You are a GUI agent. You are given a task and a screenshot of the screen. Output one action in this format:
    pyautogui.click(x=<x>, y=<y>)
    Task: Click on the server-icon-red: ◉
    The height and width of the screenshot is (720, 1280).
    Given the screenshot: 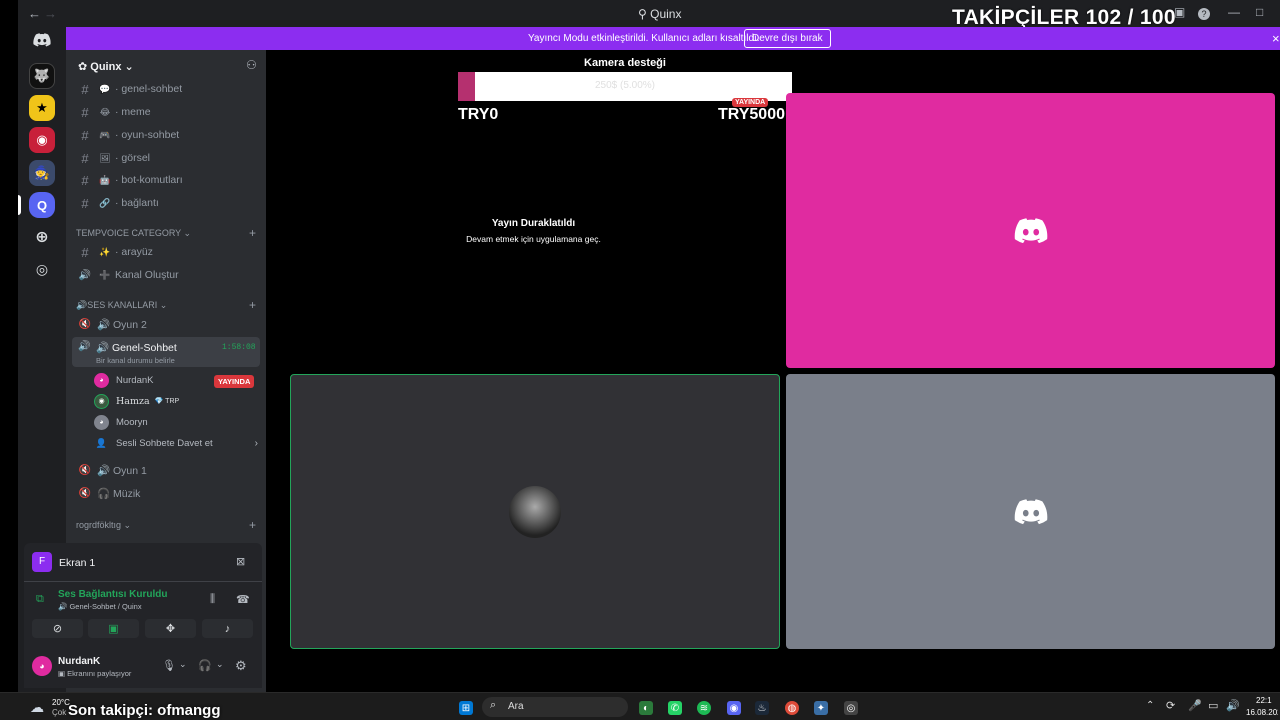 What is the action you would take?
    pyautogui.click(x=42, y=140)
    